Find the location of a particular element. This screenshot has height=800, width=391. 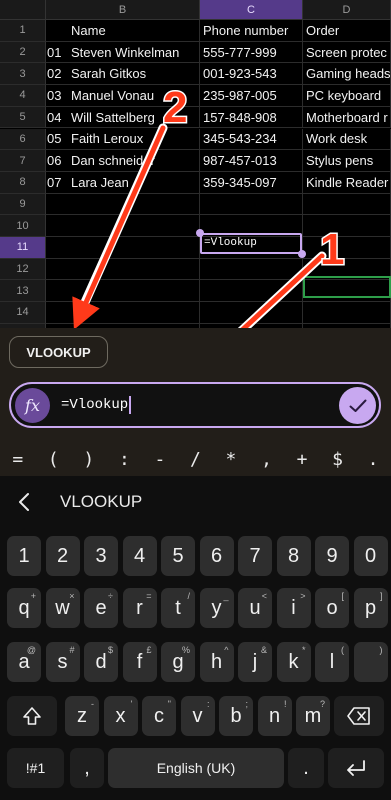

keyboard-suggestion-word: VLOOKUP is located at coordinates (101, 502).